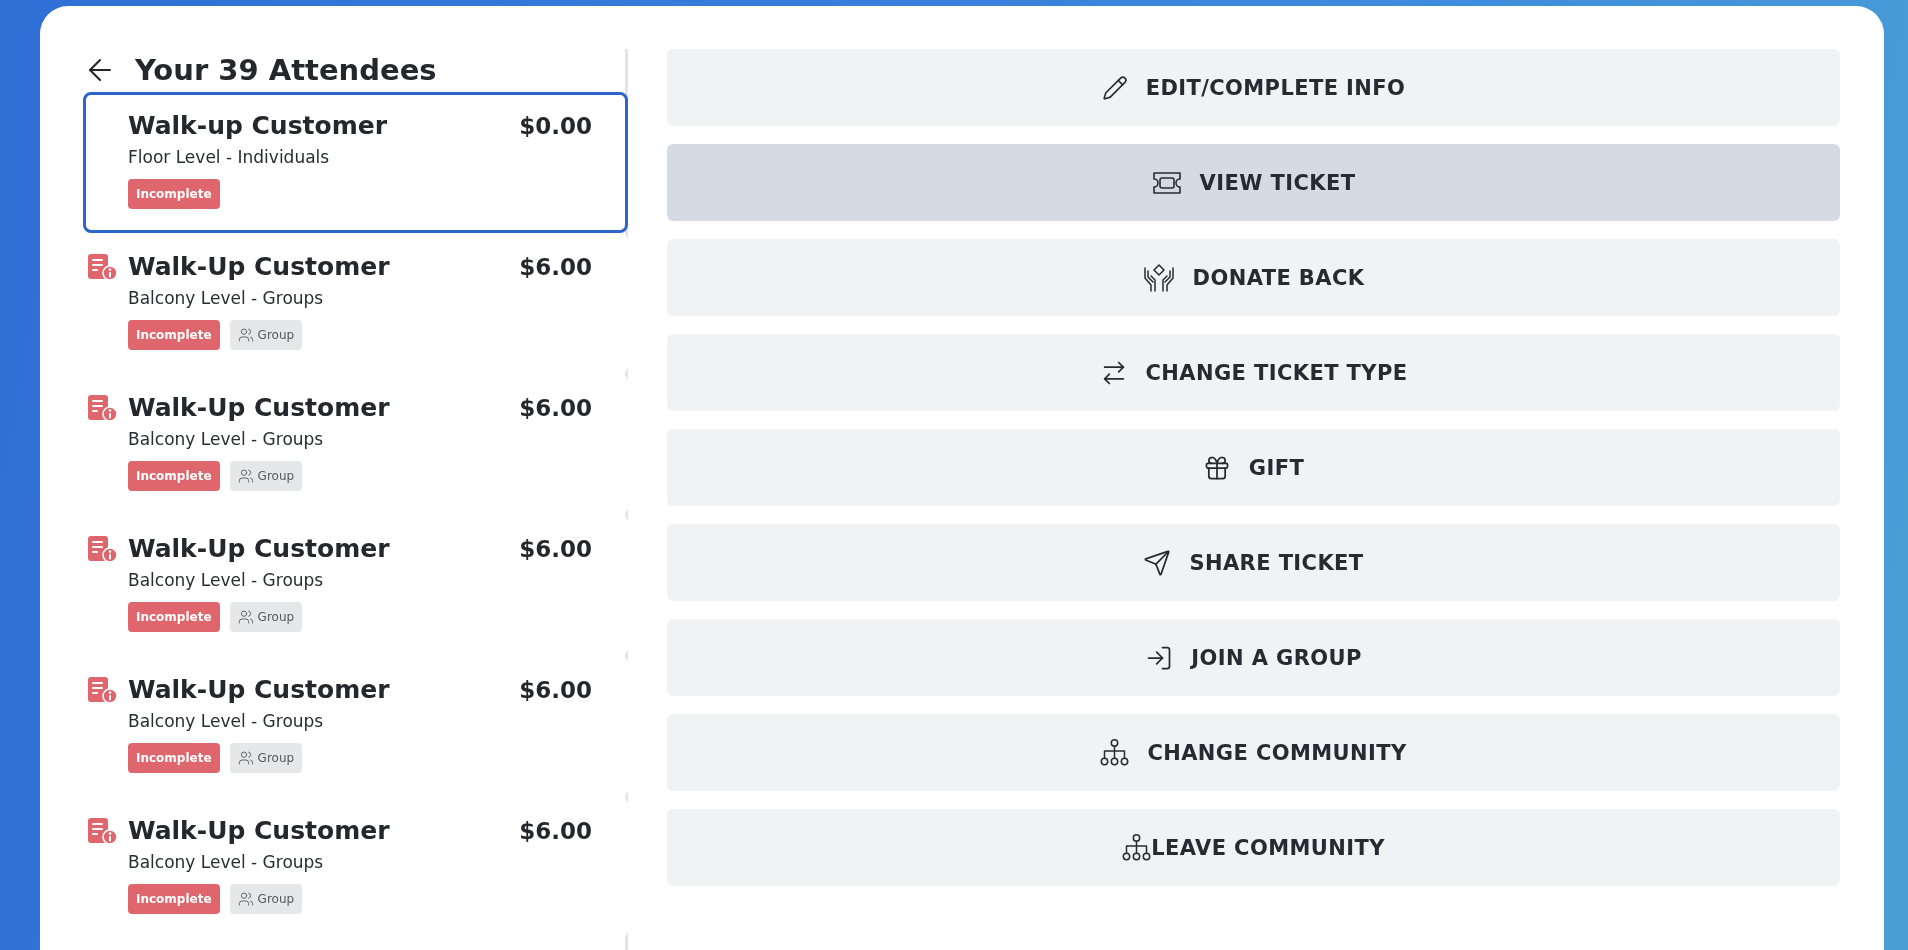 The width and height of the screenshot is (1908, 950). I want to click on attendees-title: Your 39 Attendees, so click(286, 69).